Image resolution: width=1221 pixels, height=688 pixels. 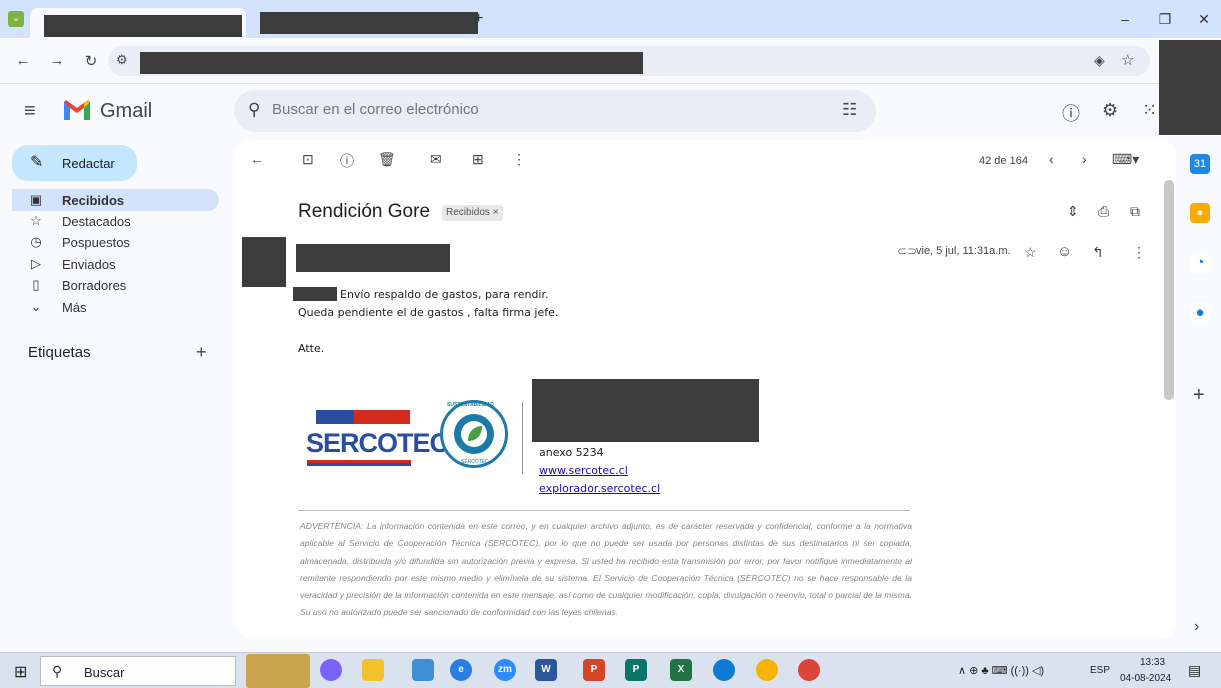 I want to click on eye-icon: ◈, so click(x=1099, y=60).